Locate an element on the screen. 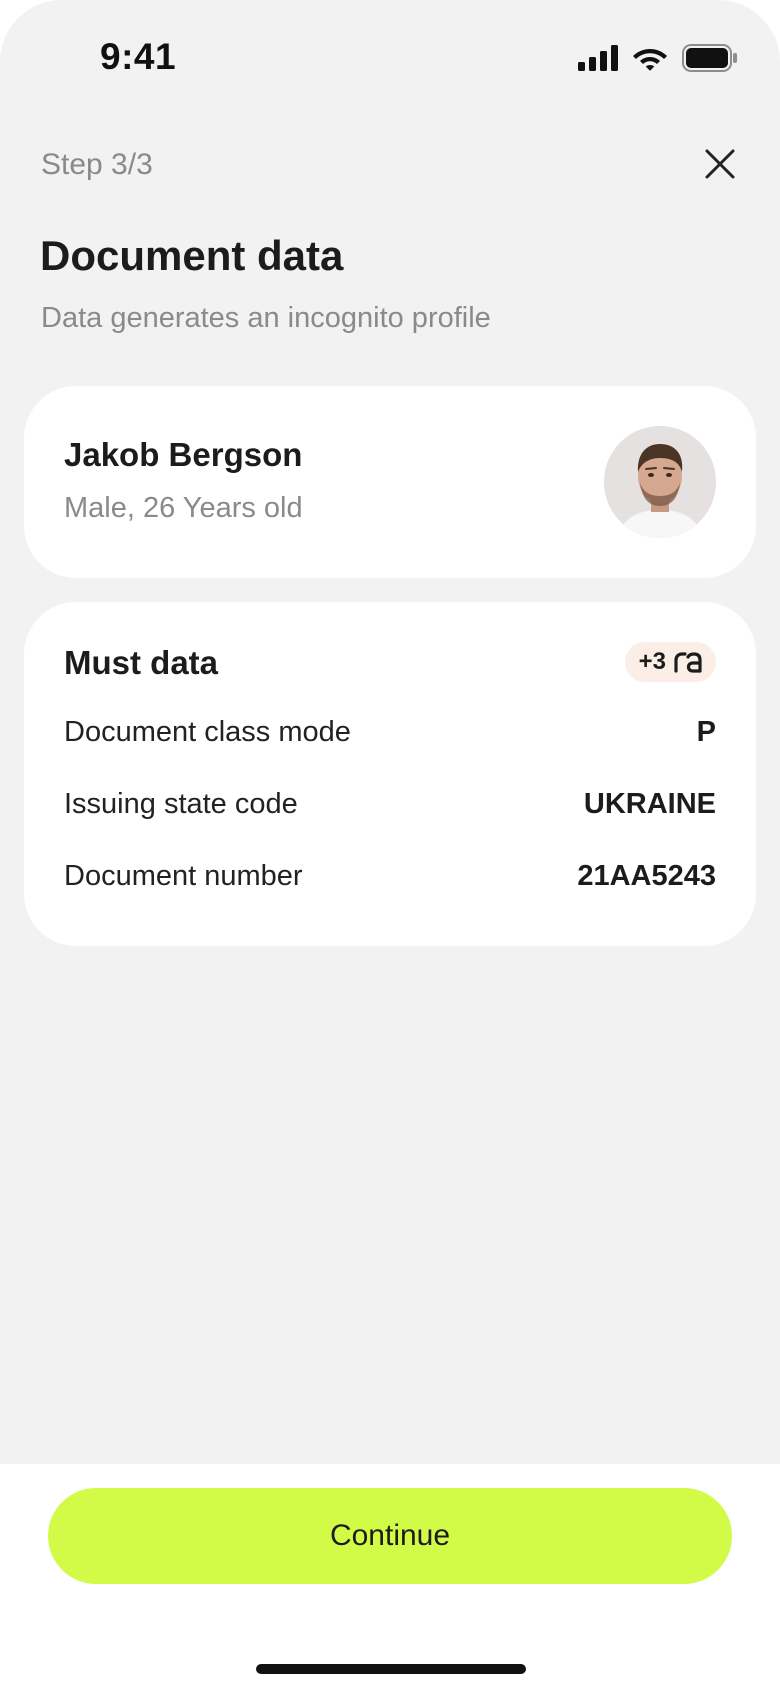  data-row-document-number: Document number 21AA5243 is located at coordinates (390, 876).